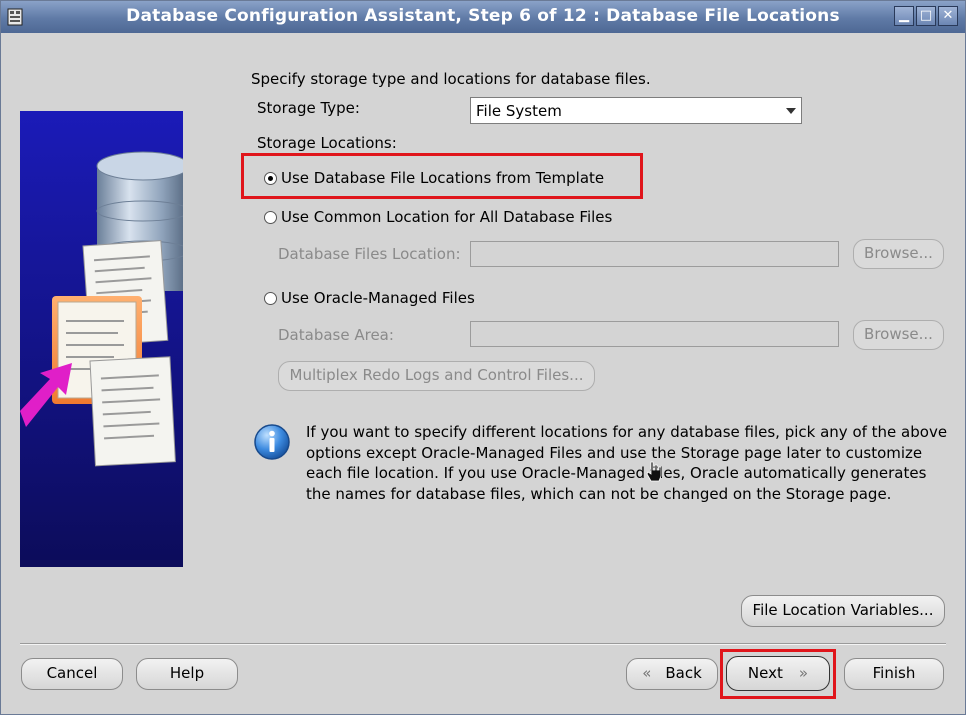 The height and width of the screenshot is (715, 966). I want to click on db-files-location-input, so click(654, 254).